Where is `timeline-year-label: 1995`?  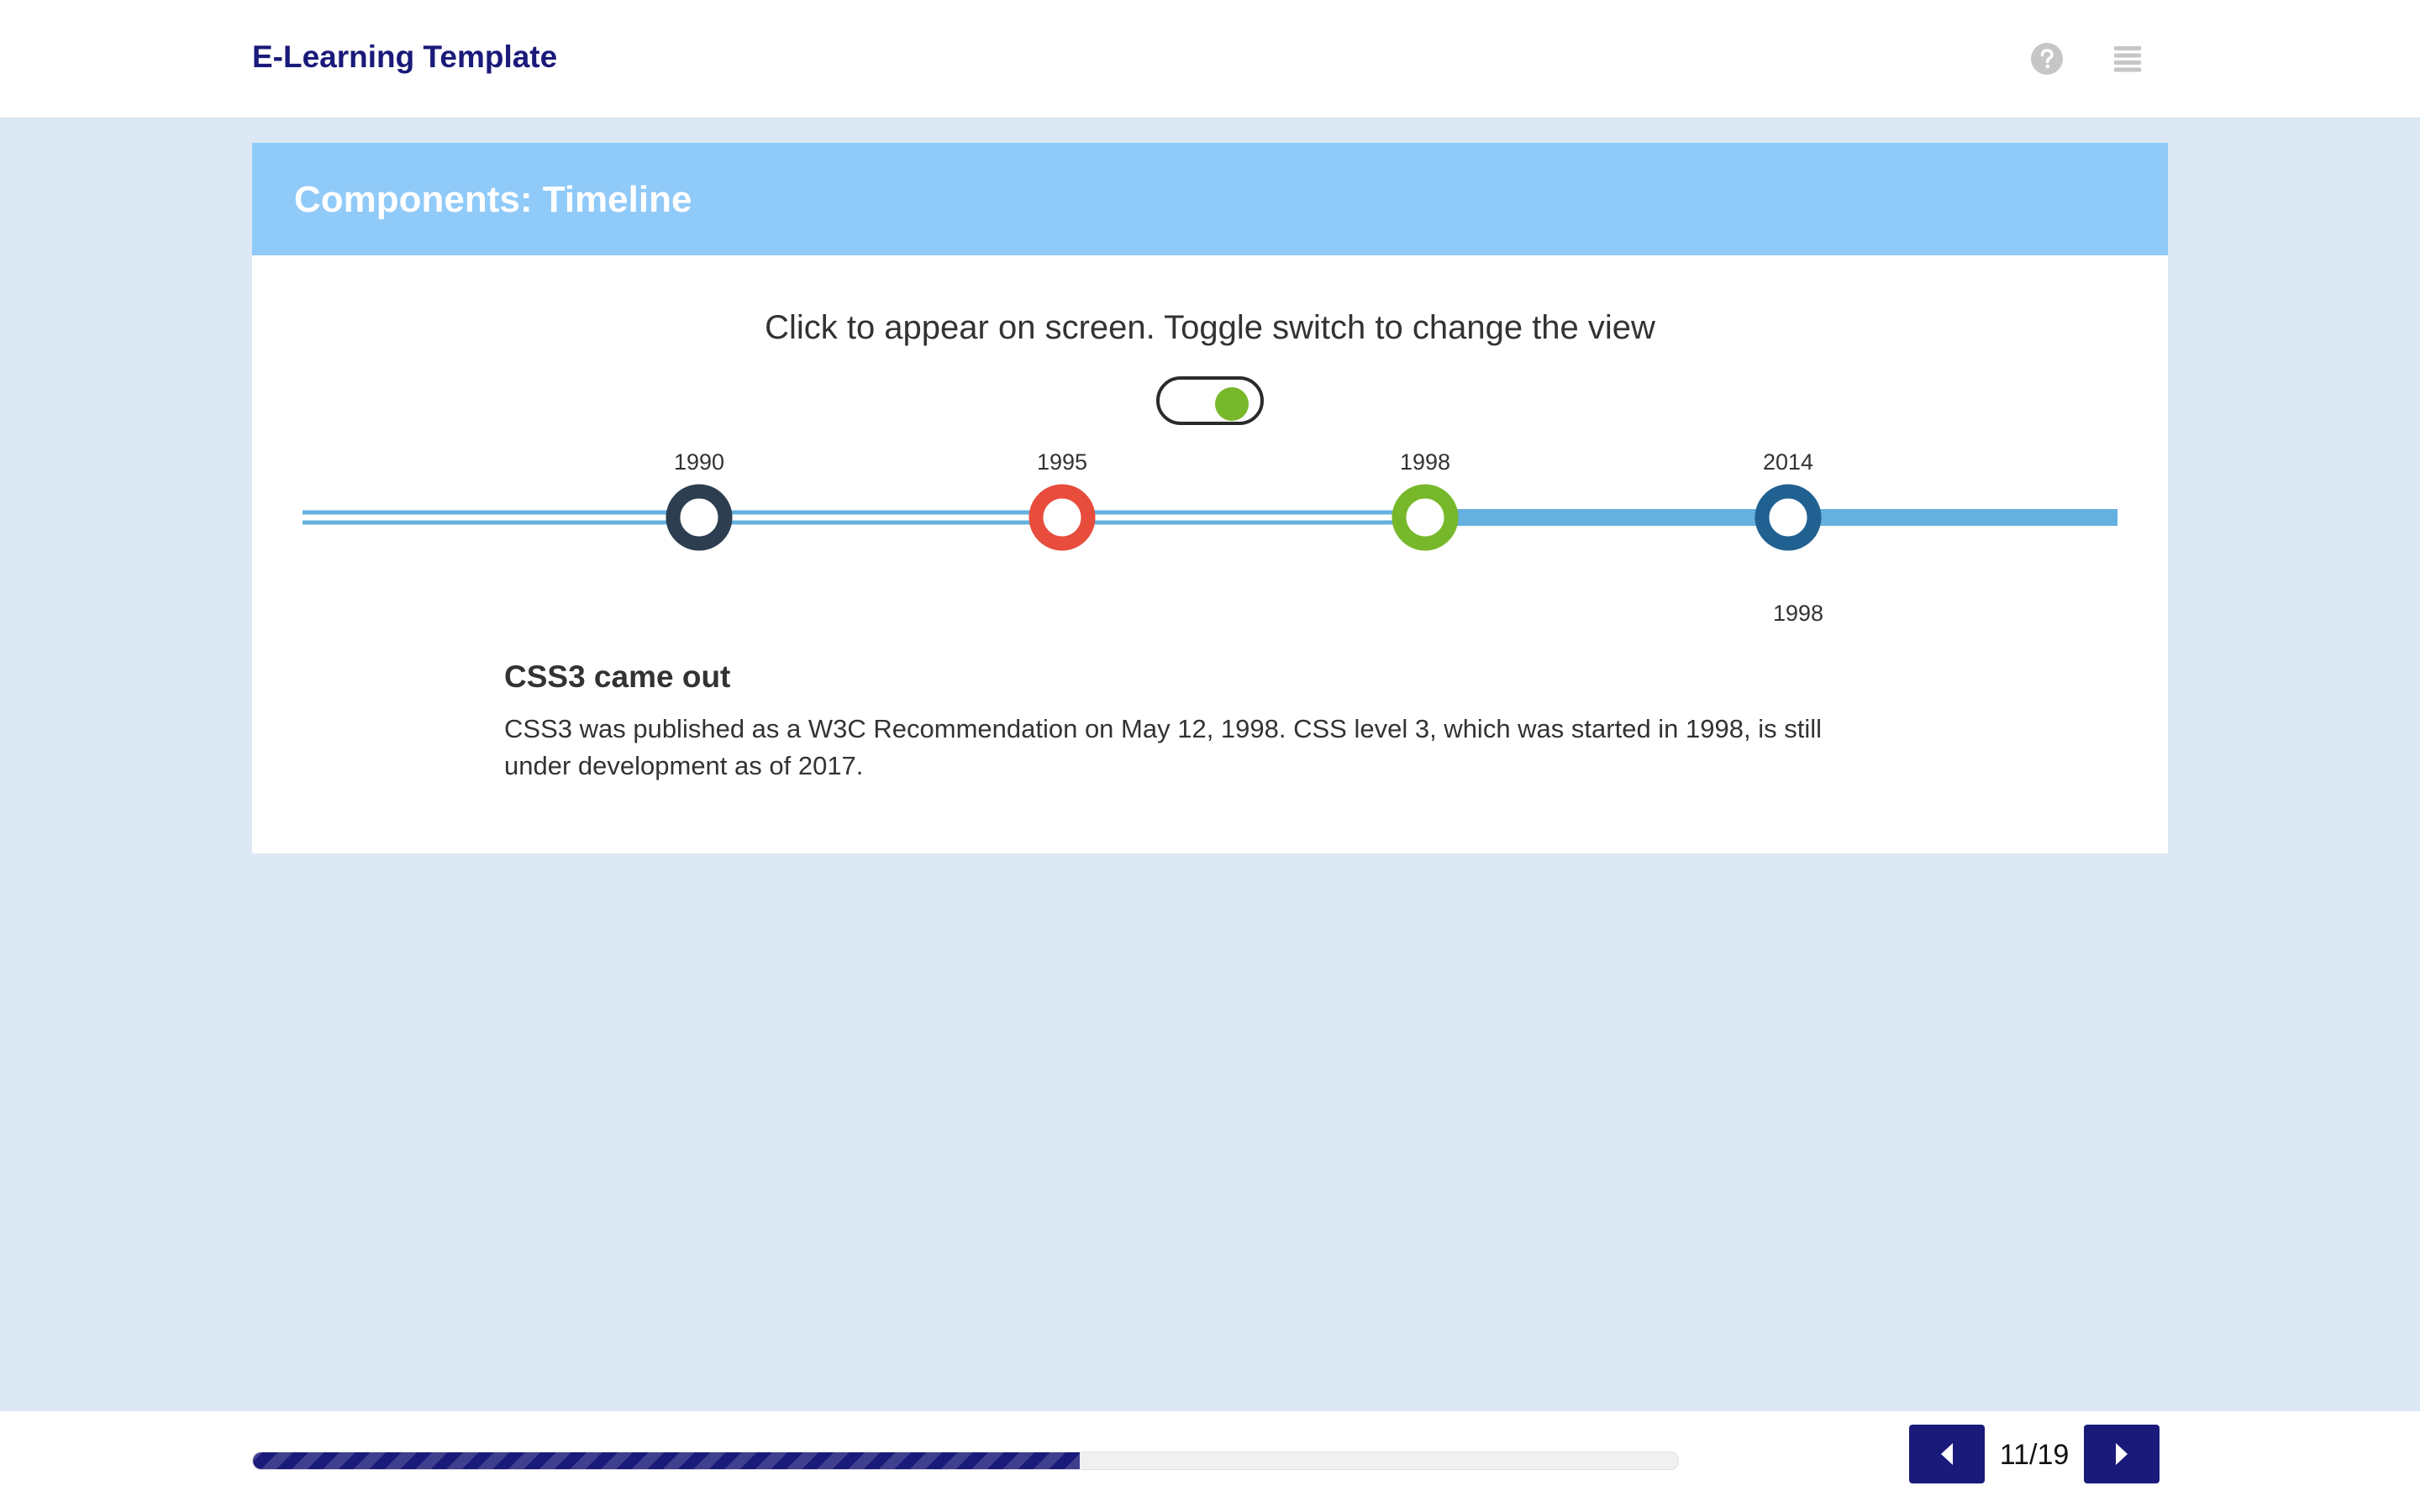
timeline-year-label: 1995 is located at coordinates (1062, 462).